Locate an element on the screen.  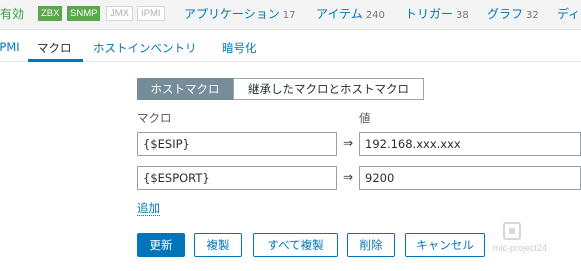
tab-encryption: 暗号化 is located at coordinates (239, 48).